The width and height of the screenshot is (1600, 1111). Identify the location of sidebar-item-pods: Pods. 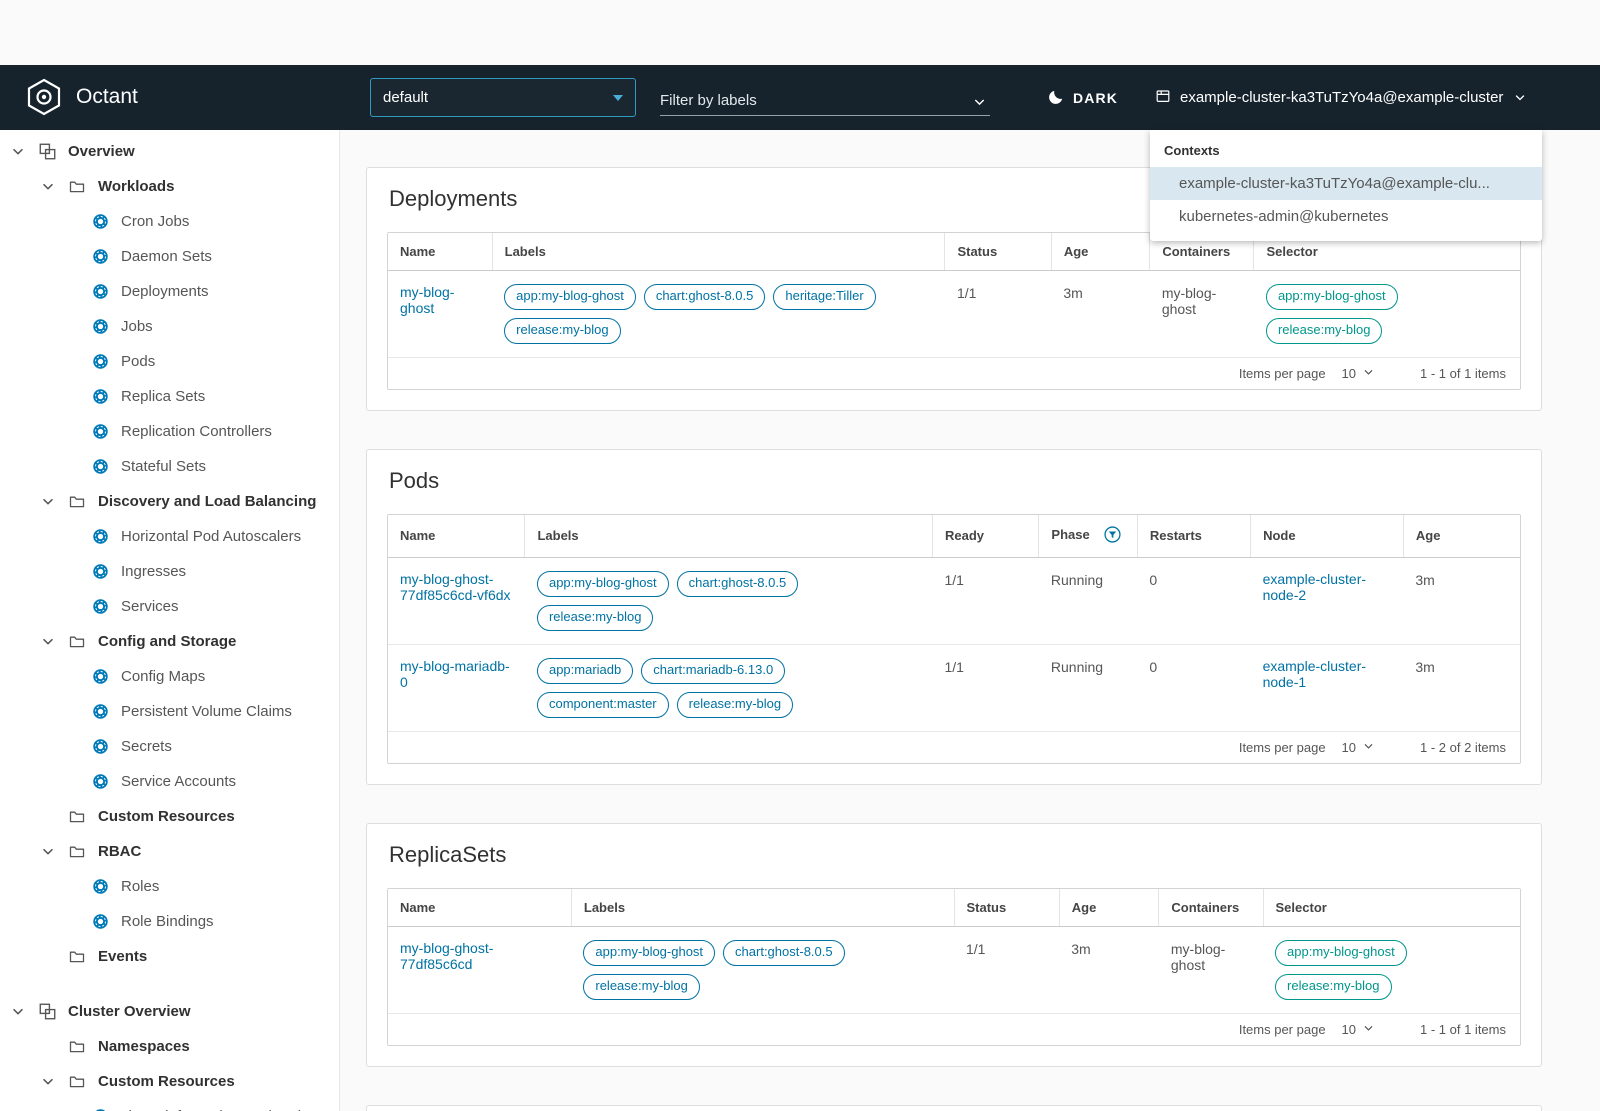
(169, 361).